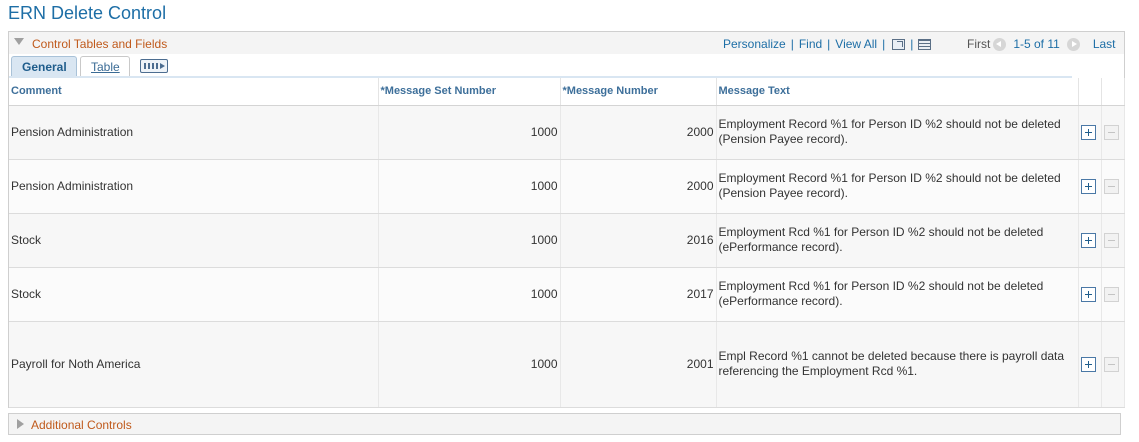 This screenshot has height=442, width=1139. What do you see at coordinates (194, 364) in the screenshot?
I see `comment-cell: Payroll for Noth America` at bounding box center [194, 364].